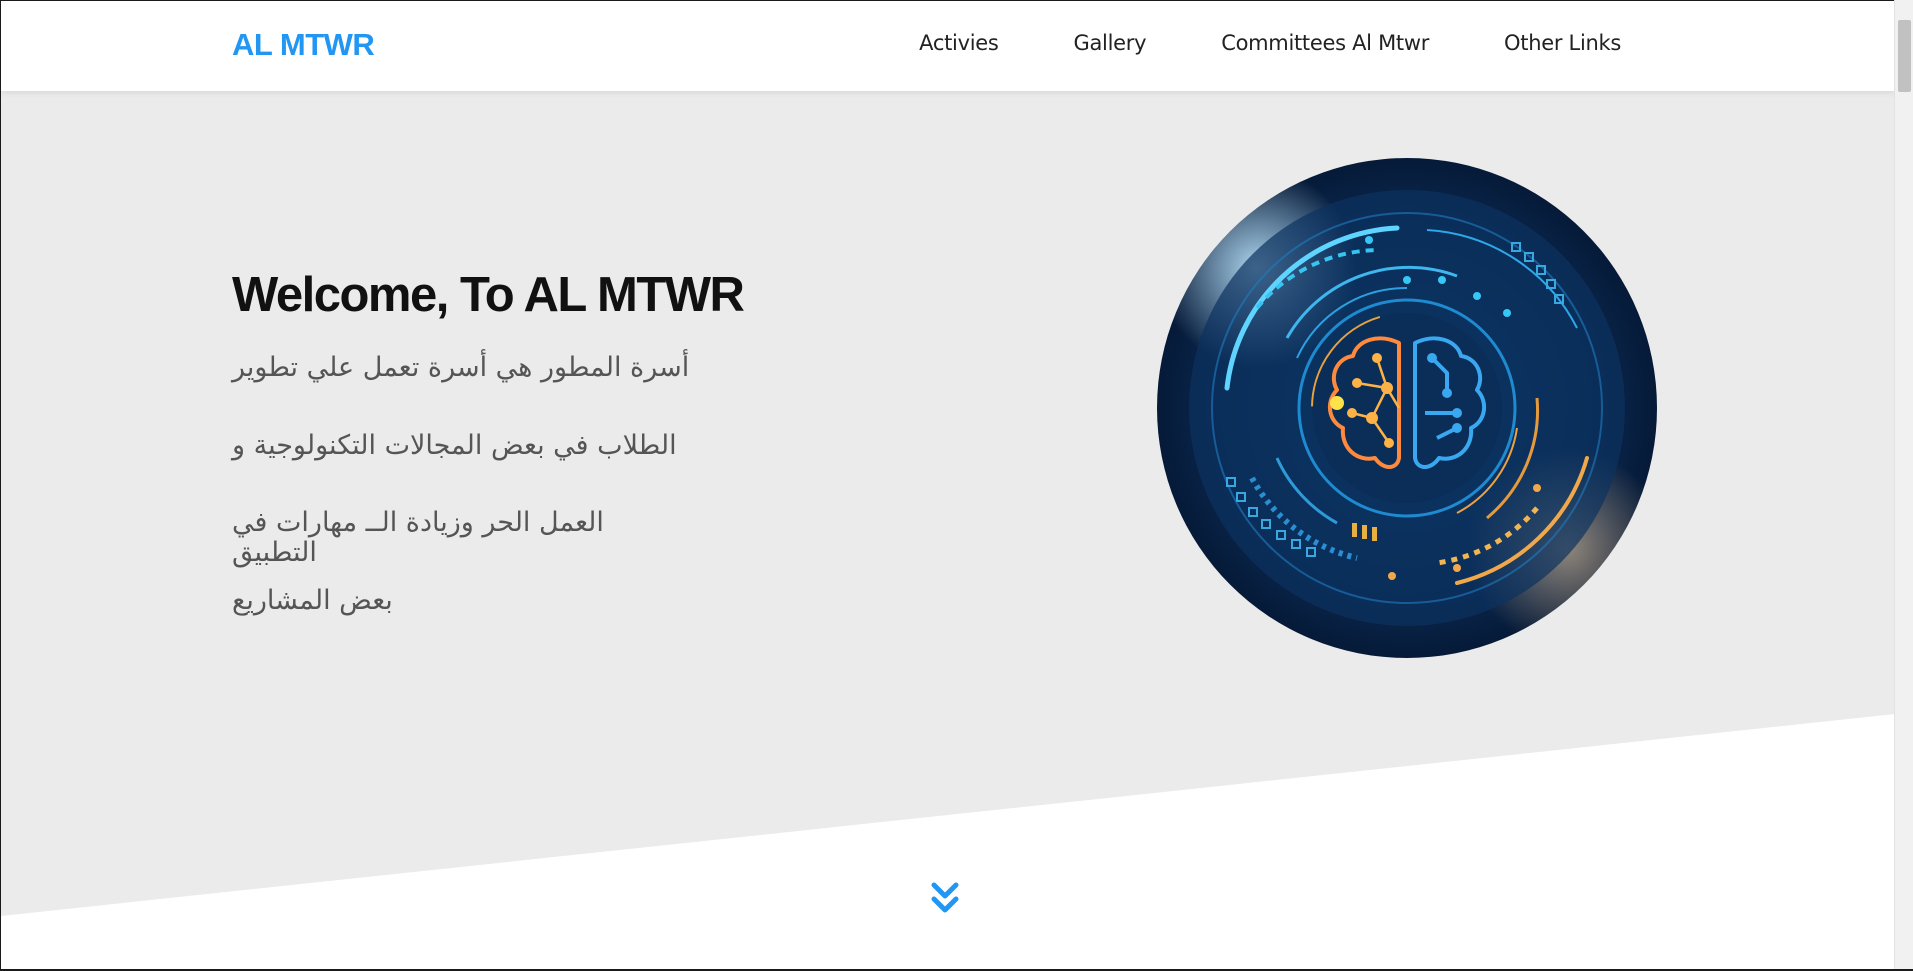 This screenshot has height=971, width=1913. Describe the element at coordinates (1110, 43) in the screenshot. I see `nav-link-gallery: Gallery` at that location.